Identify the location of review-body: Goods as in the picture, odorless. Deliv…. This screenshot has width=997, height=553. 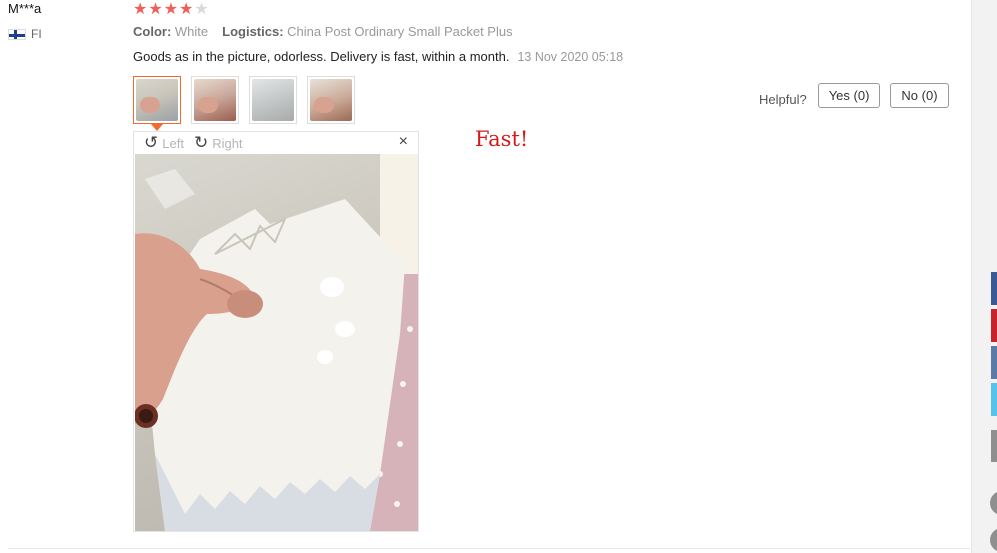
(378, 56).